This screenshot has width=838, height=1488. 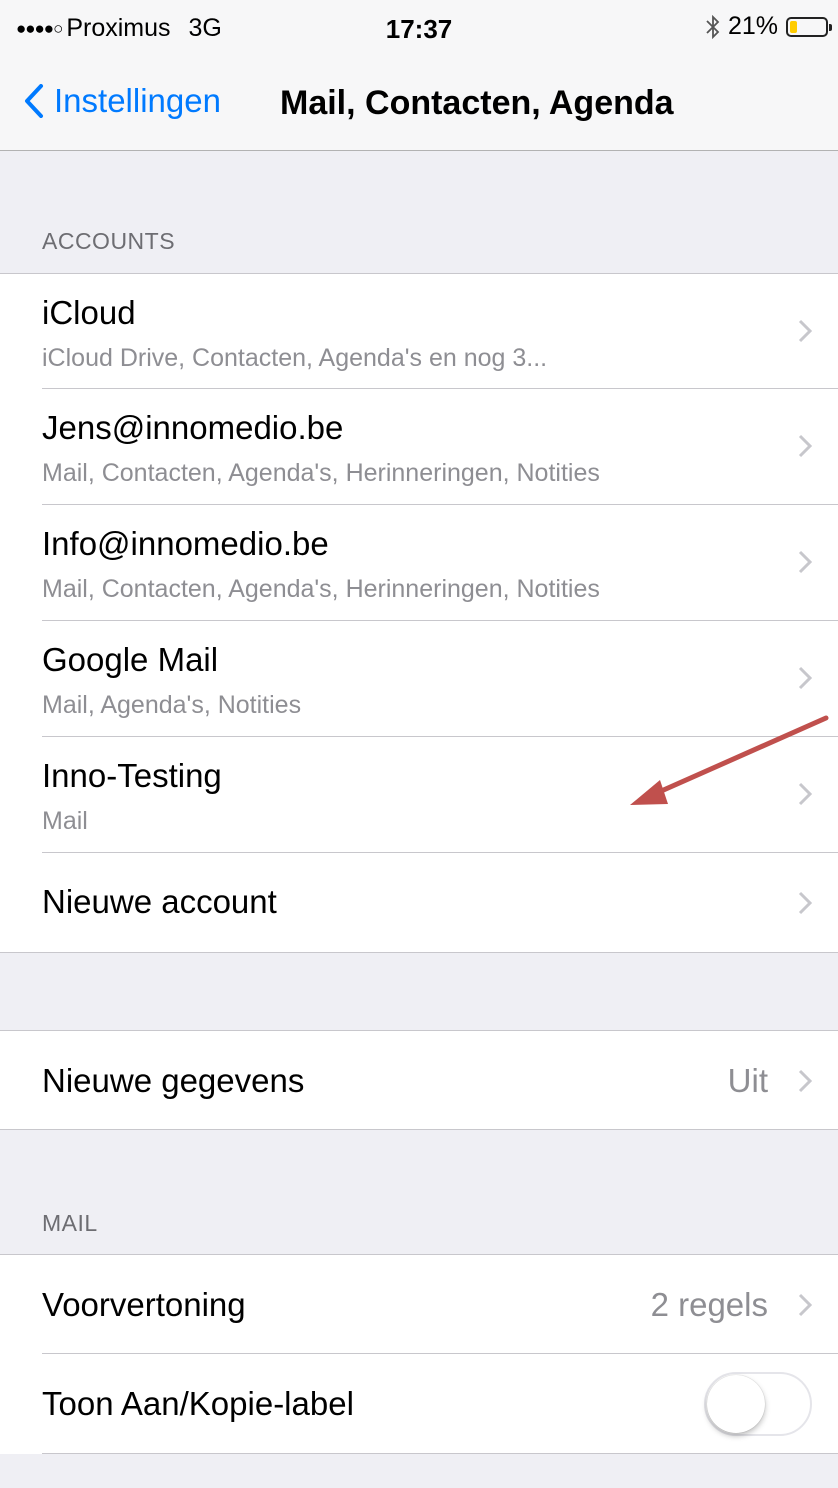 I want to click on page-title: Mail, Contacten, Agenda, so click(x=477, y=103).